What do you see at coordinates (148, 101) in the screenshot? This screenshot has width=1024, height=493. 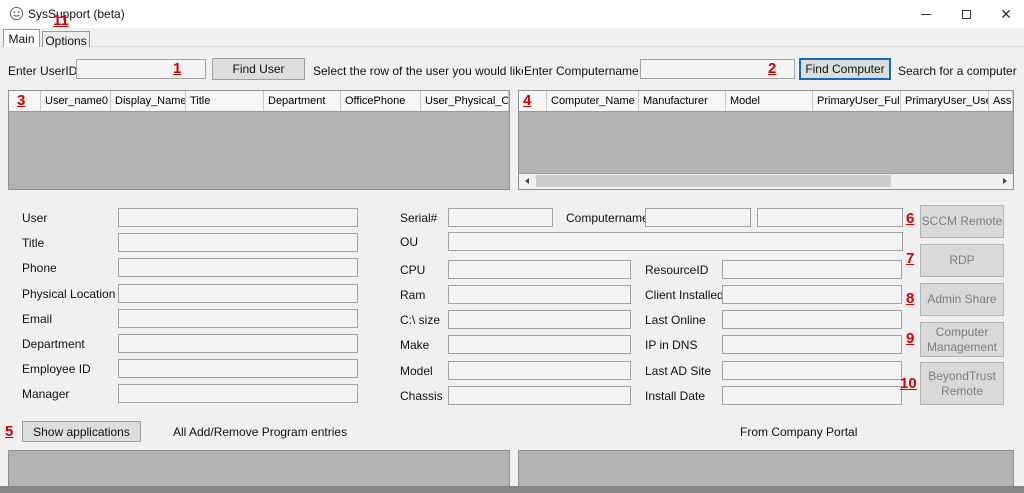 I see `column-header-display-name: Display_Name` at bounding box center [148, 101].